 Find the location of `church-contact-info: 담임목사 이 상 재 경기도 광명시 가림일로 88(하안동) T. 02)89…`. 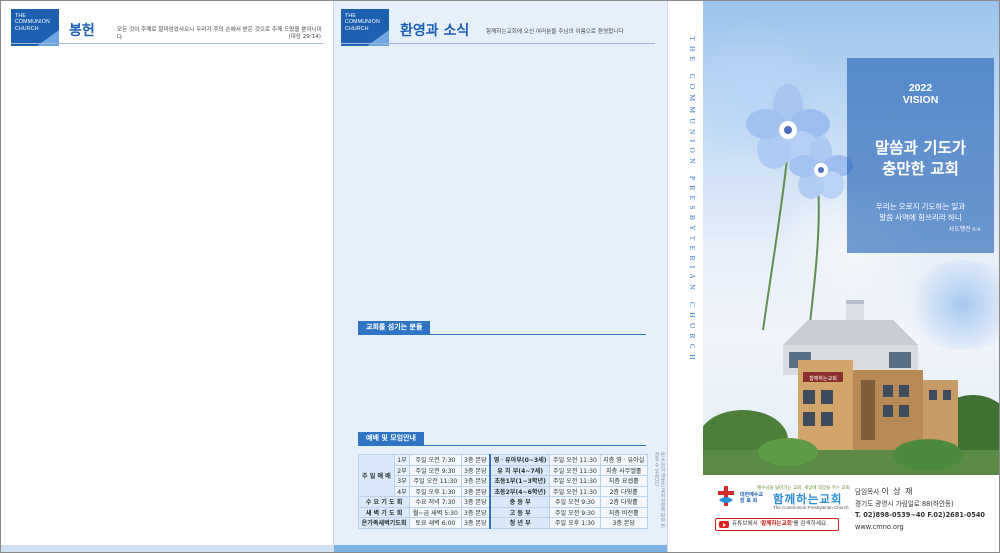

church-contact-info: 담임목사 이 상 재 경기도 광명시 가림일로 88(하안동) T. 02)89… is located at coordinates (920, 509).